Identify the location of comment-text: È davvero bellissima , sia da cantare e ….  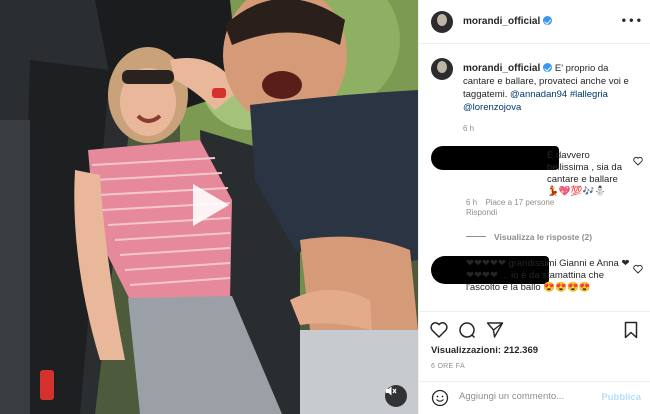
(584, 173).